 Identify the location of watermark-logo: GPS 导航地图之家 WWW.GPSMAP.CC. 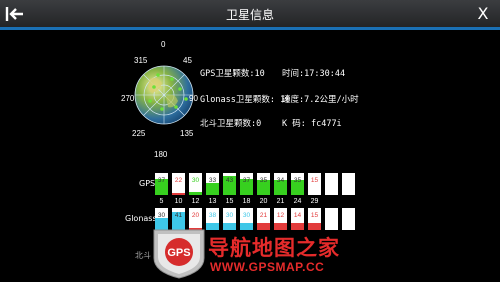
(261, 254).